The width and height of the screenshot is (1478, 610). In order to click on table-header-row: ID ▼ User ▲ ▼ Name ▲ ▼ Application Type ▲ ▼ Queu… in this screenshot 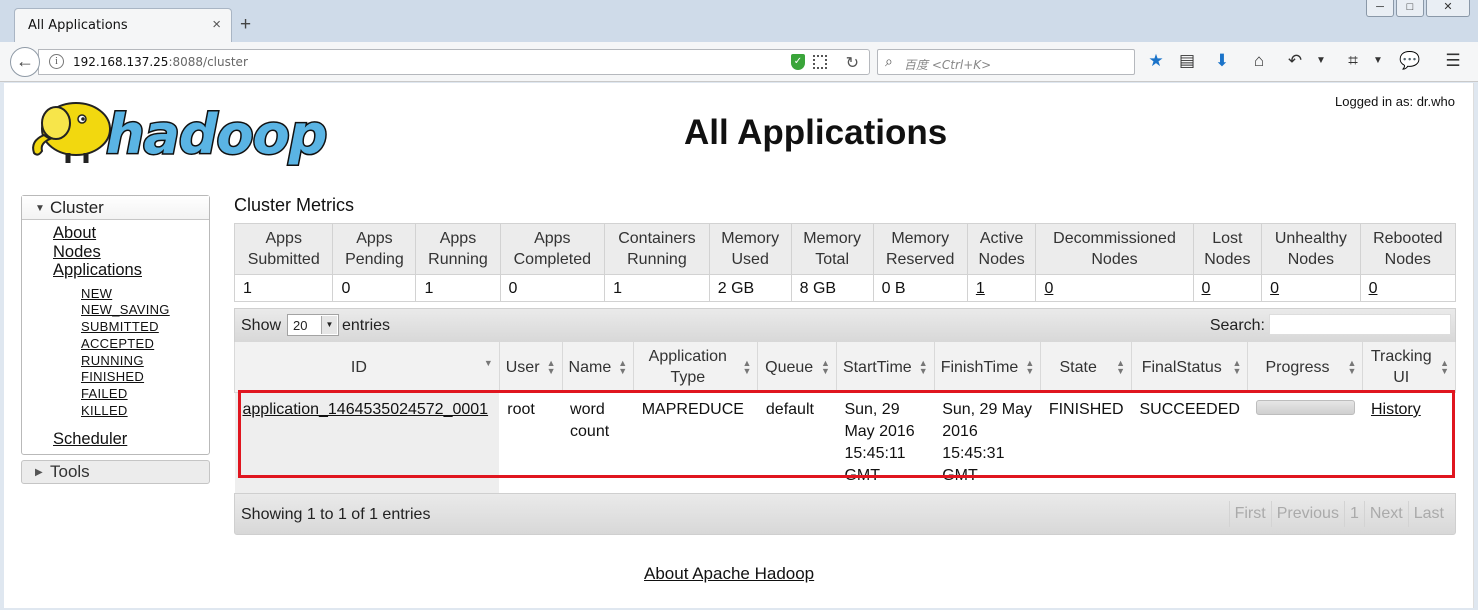, I will do `click(845, 367)`.